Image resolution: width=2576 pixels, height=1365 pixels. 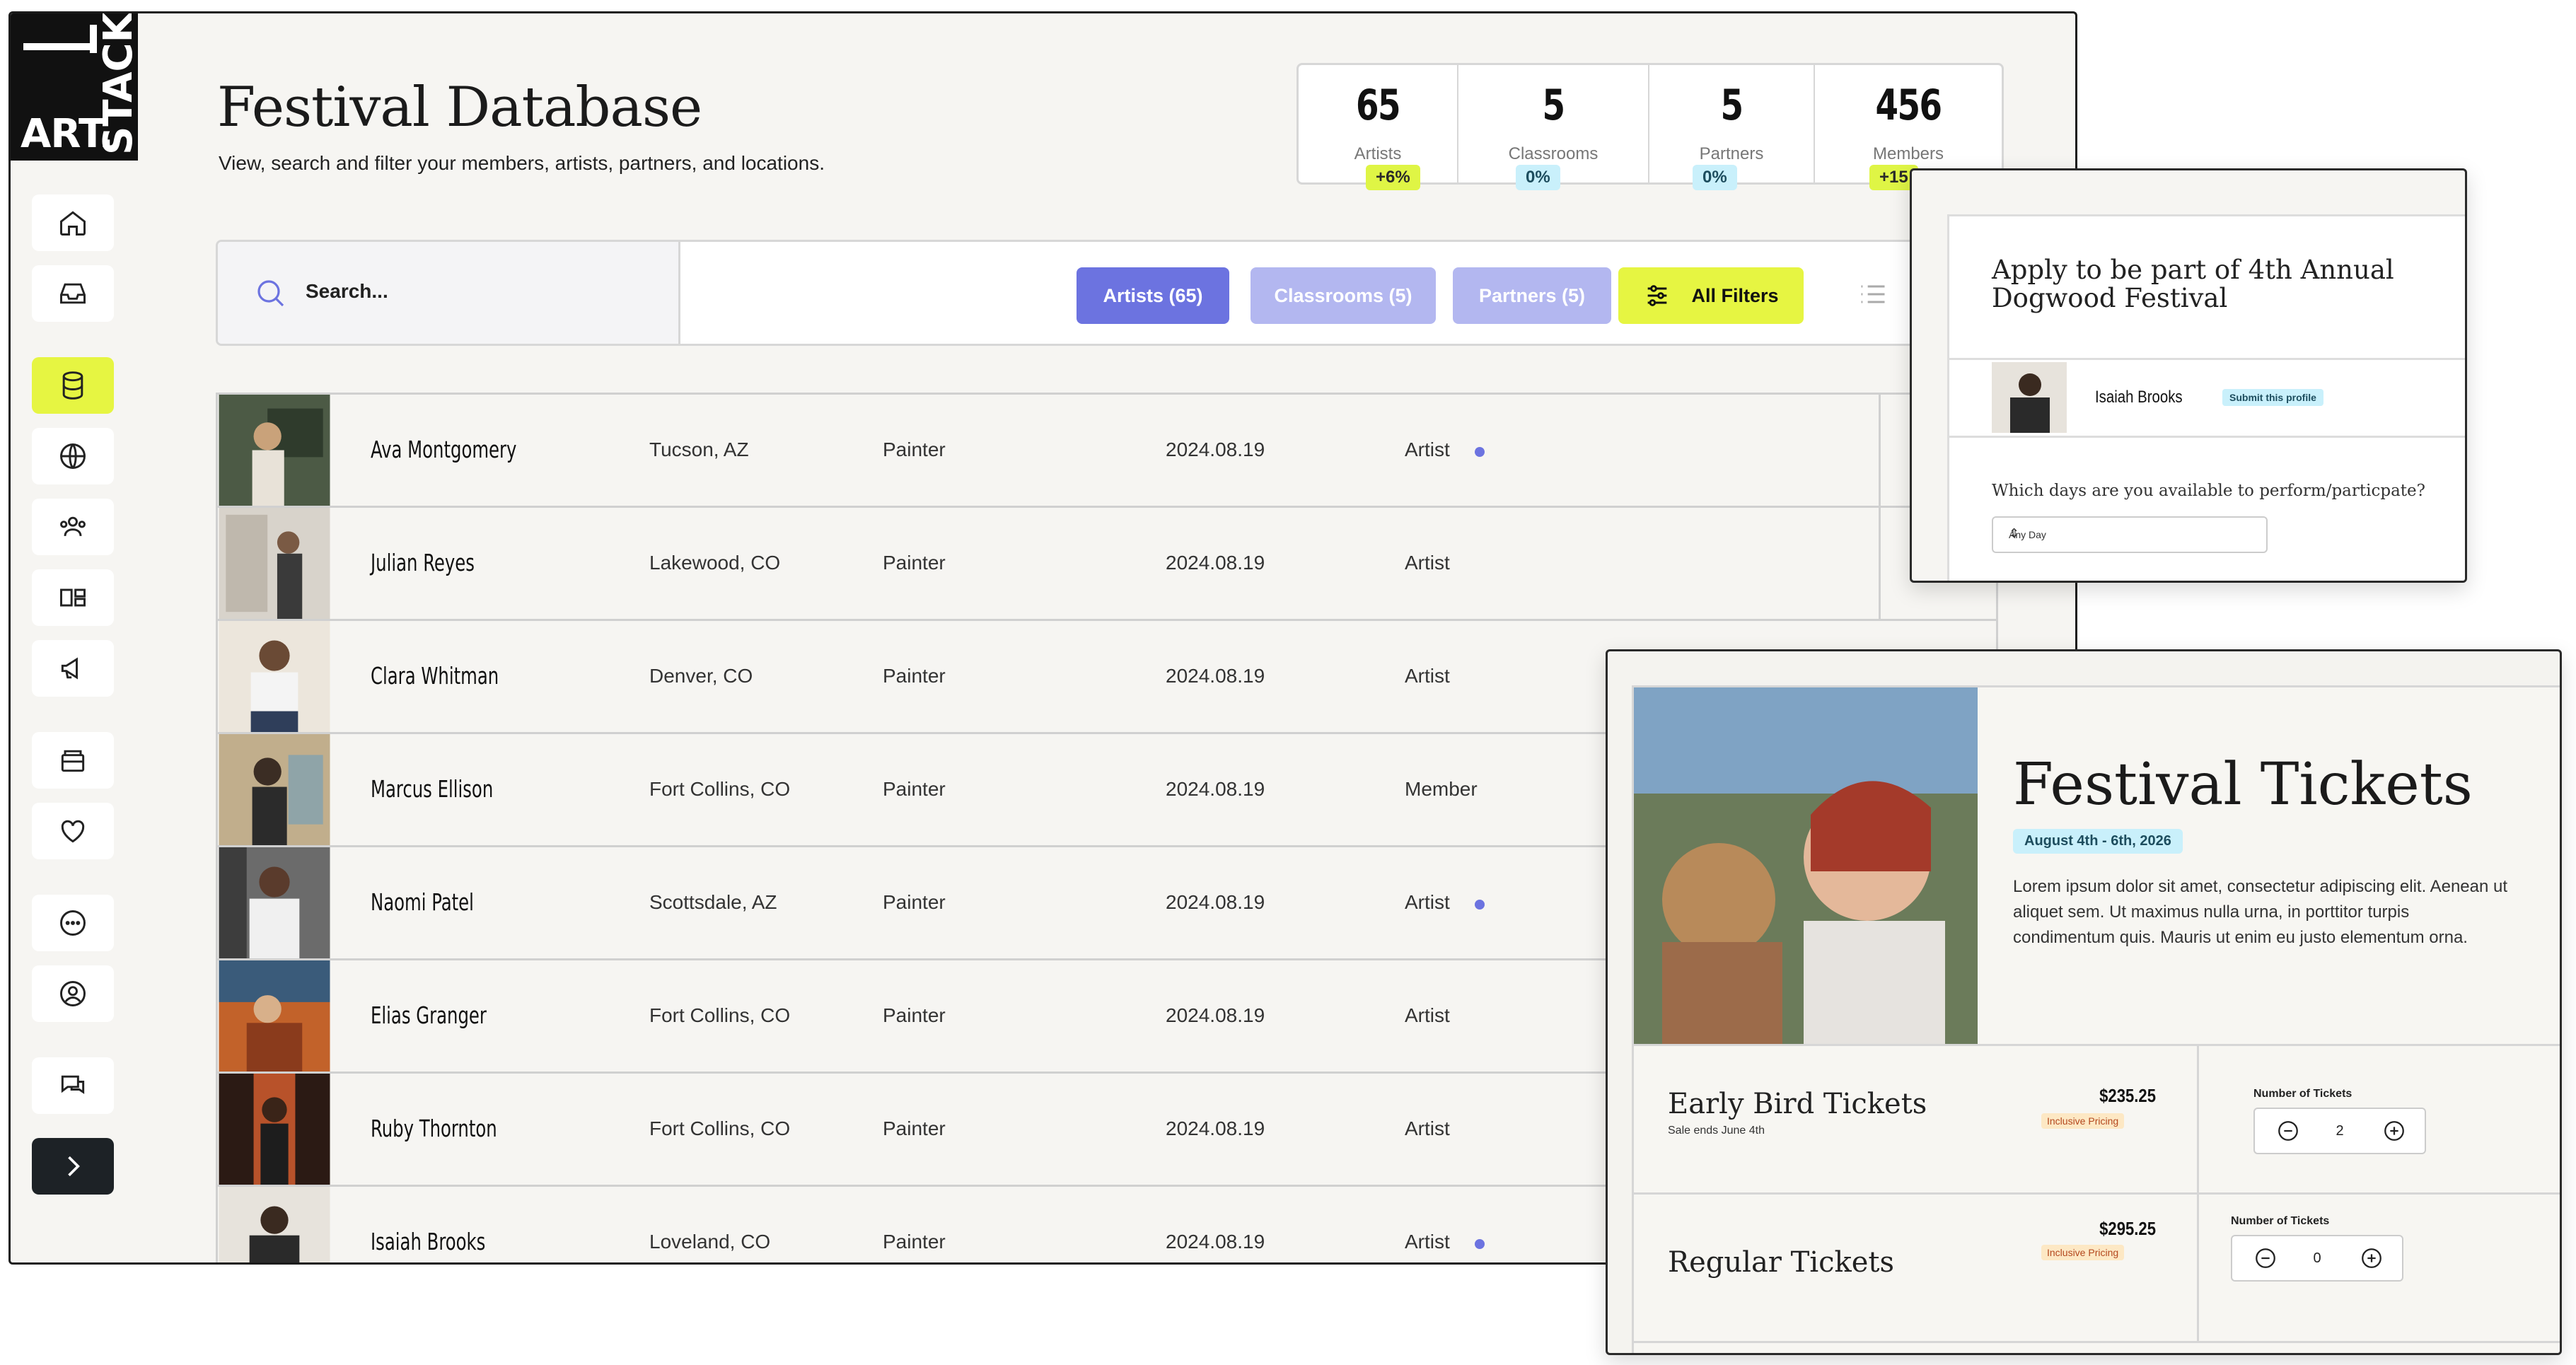 What do you see at coordinates (2130, 534) in the screenshot?
I see `availability-select: Any Day ⇕` at bounding box center [2130, 534].